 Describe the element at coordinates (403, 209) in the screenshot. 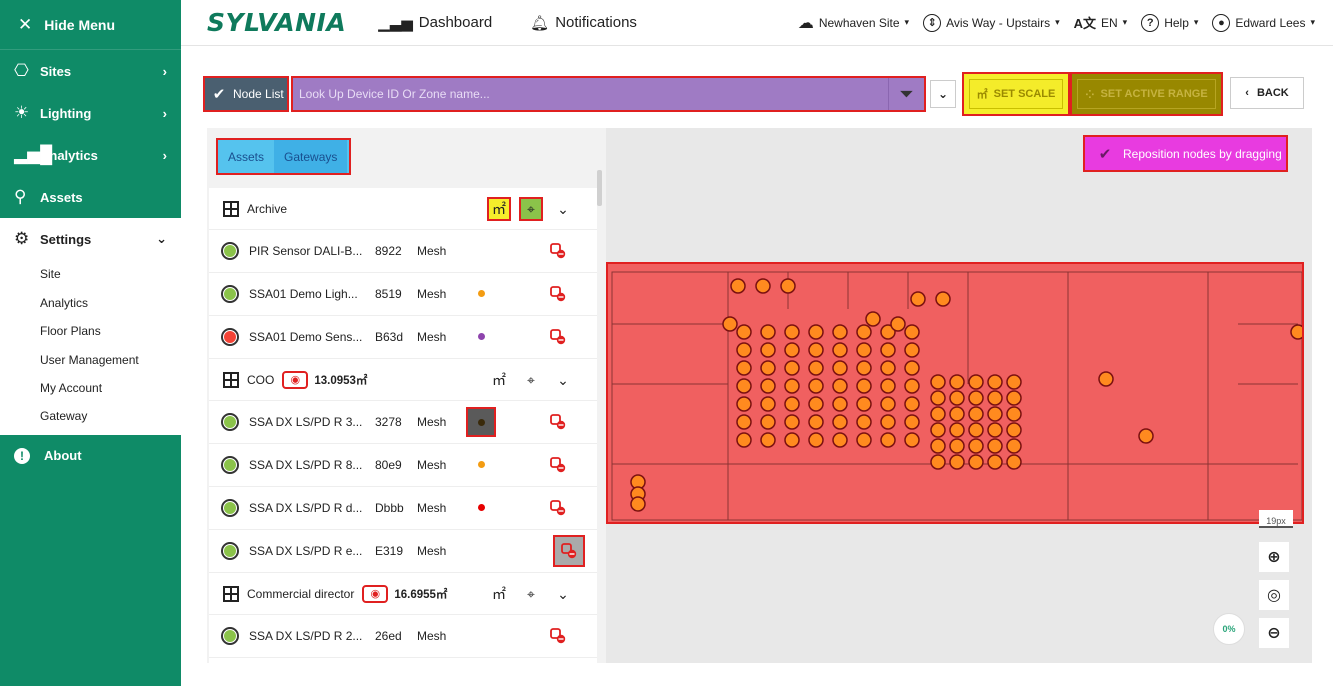

I see `zone-row: Archive ㎡ ⌖ ⌄` at that location.